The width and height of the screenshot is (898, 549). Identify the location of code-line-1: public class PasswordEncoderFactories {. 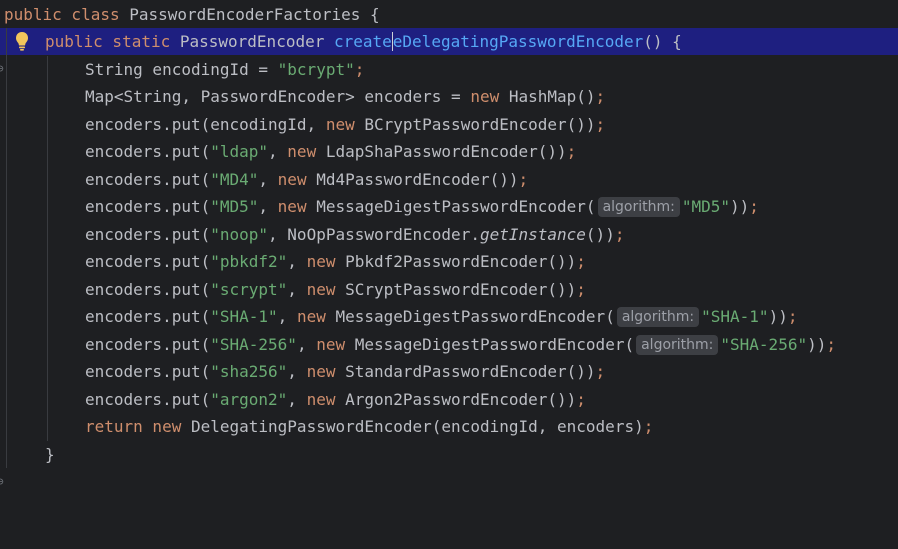
(449, 14).